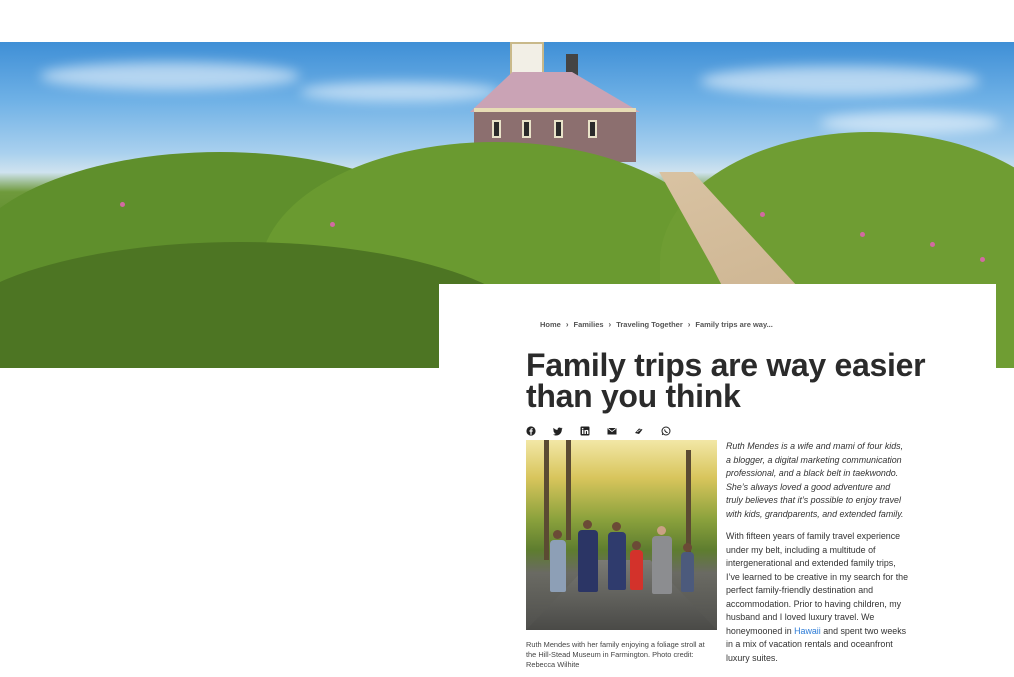  What do you see at coordinates (598, 431) in the screenshot?
I see `share-bar` at bounding box center [598, 431].